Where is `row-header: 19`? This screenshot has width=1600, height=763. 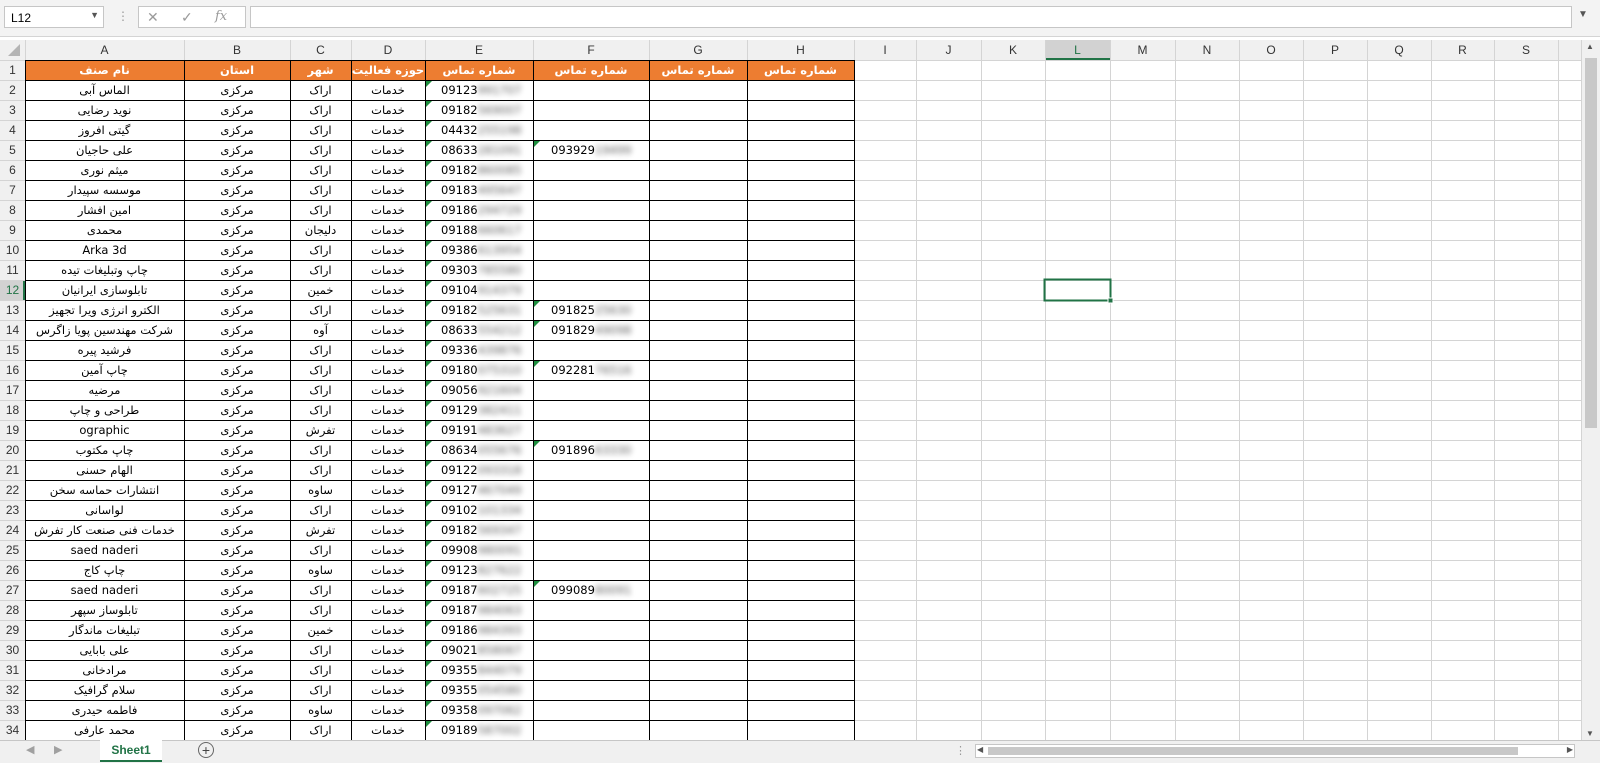
row-header: 19 is located at coordinates (12, 430).